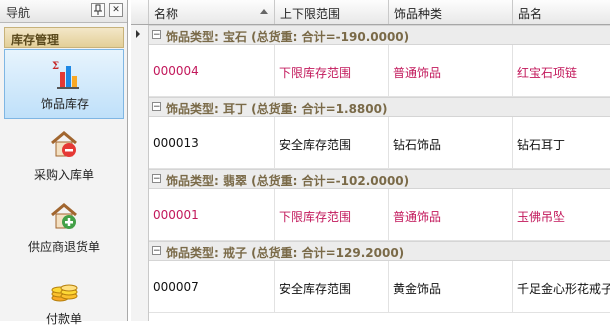 This screenshot has width=610, height=336. I want to click on nav-header: 导航 ✕, so click(63, 11).